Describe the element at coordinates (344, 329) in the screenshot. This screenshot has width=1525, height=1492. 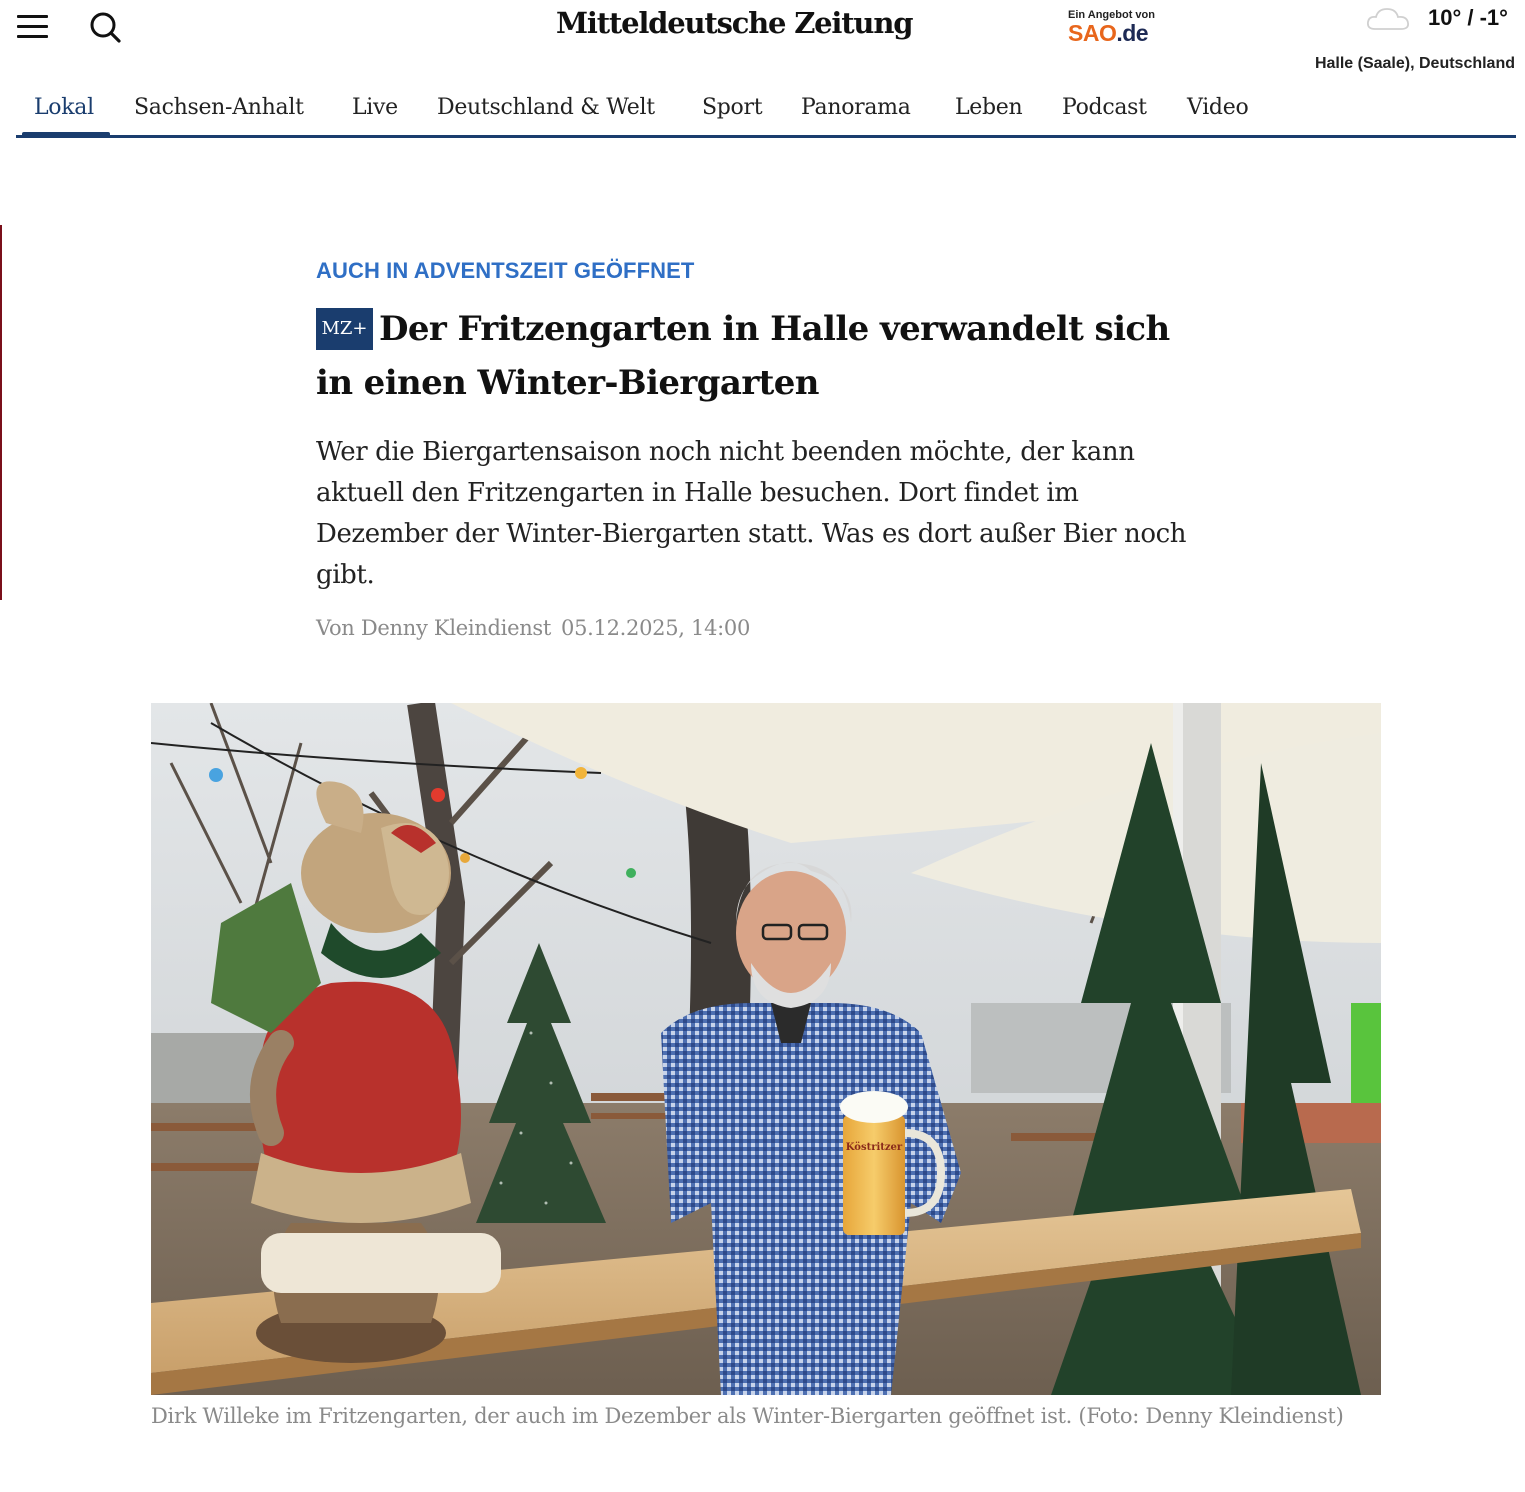
I see `mz-plus-badge: MZ+` at that location.